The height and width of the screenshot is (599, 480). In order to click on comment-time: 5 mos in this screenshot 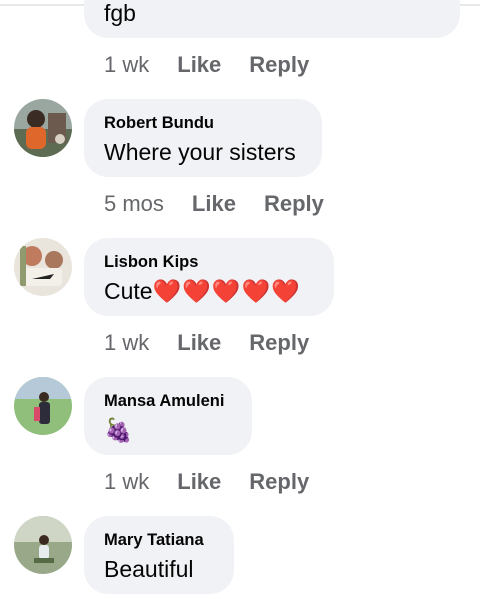, I will do `click(134, 204)`.